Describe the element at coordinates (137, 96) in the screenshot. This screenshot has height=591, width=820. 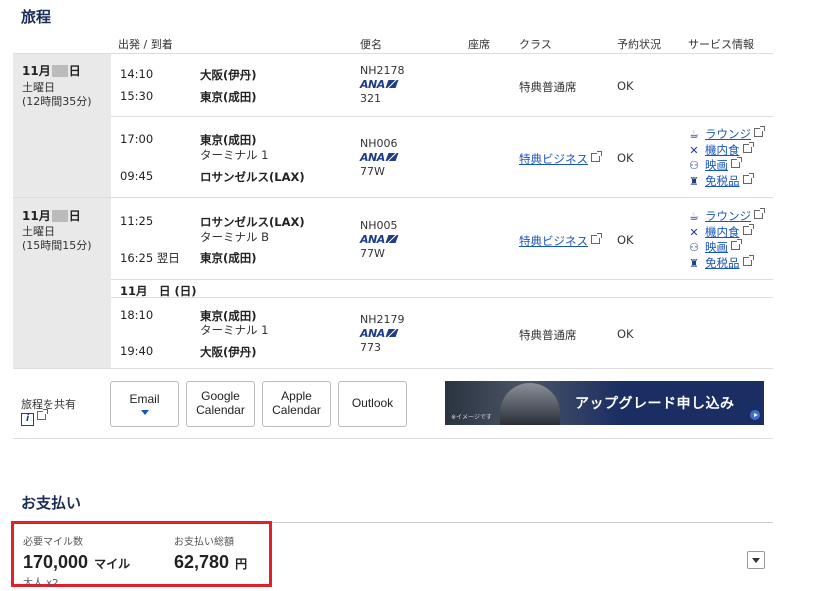
I see `arr-time: 15:30` at that location.